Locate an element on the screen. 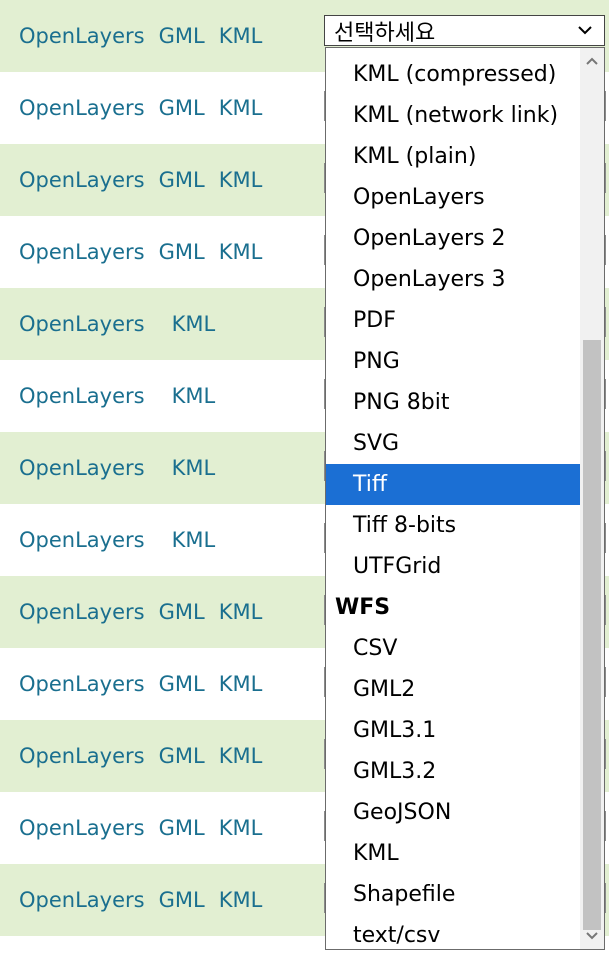  dropdown-option: GML2 is located at coordinates (453, 689).